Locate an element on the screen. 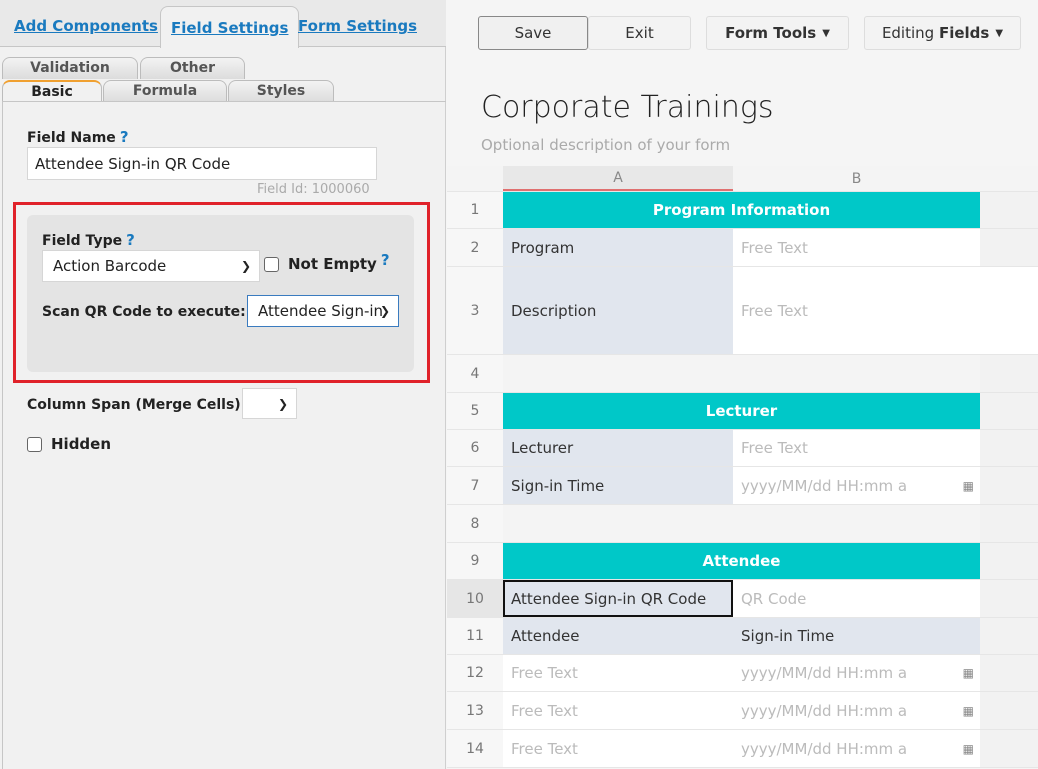 The image size is (1038, 769). tab-styles: Styles is located at coordinates (281, 91).